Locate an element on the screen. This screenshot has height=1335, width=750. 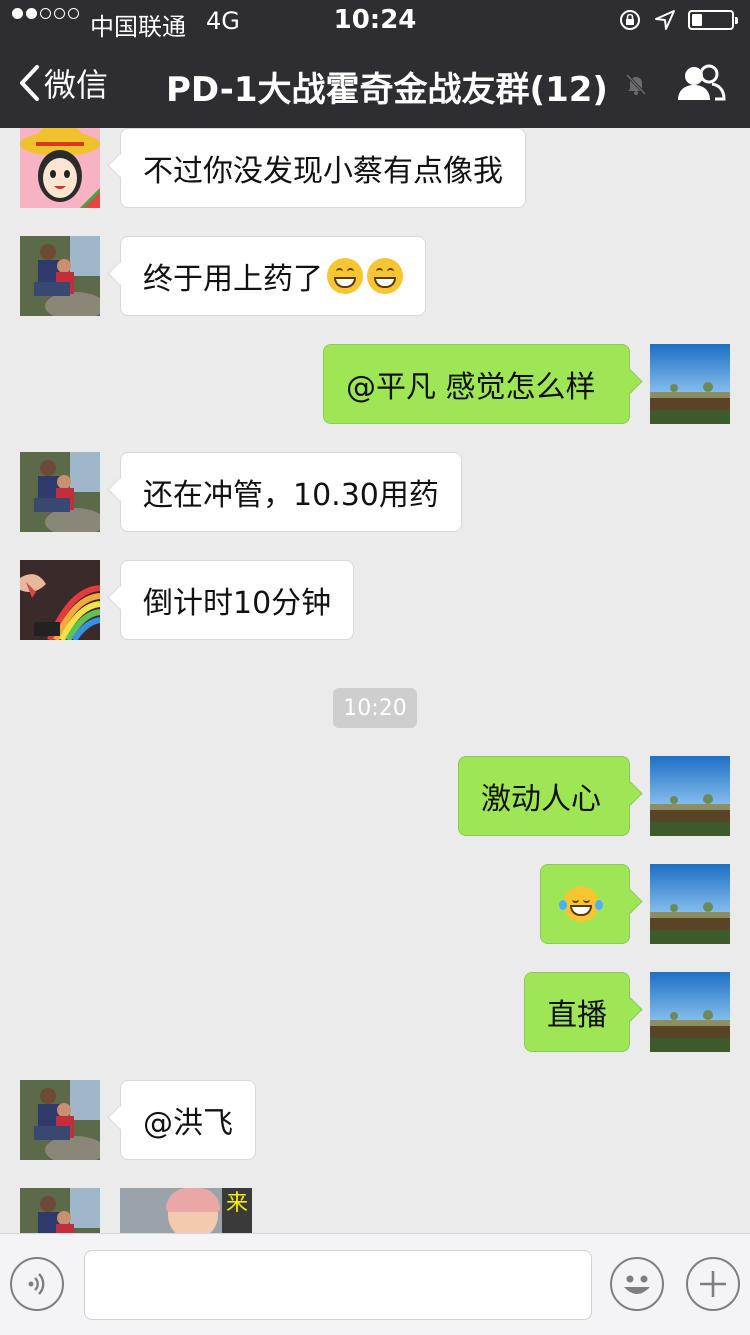
message-text: @洪飞 is located at coordinates (188, 1123).